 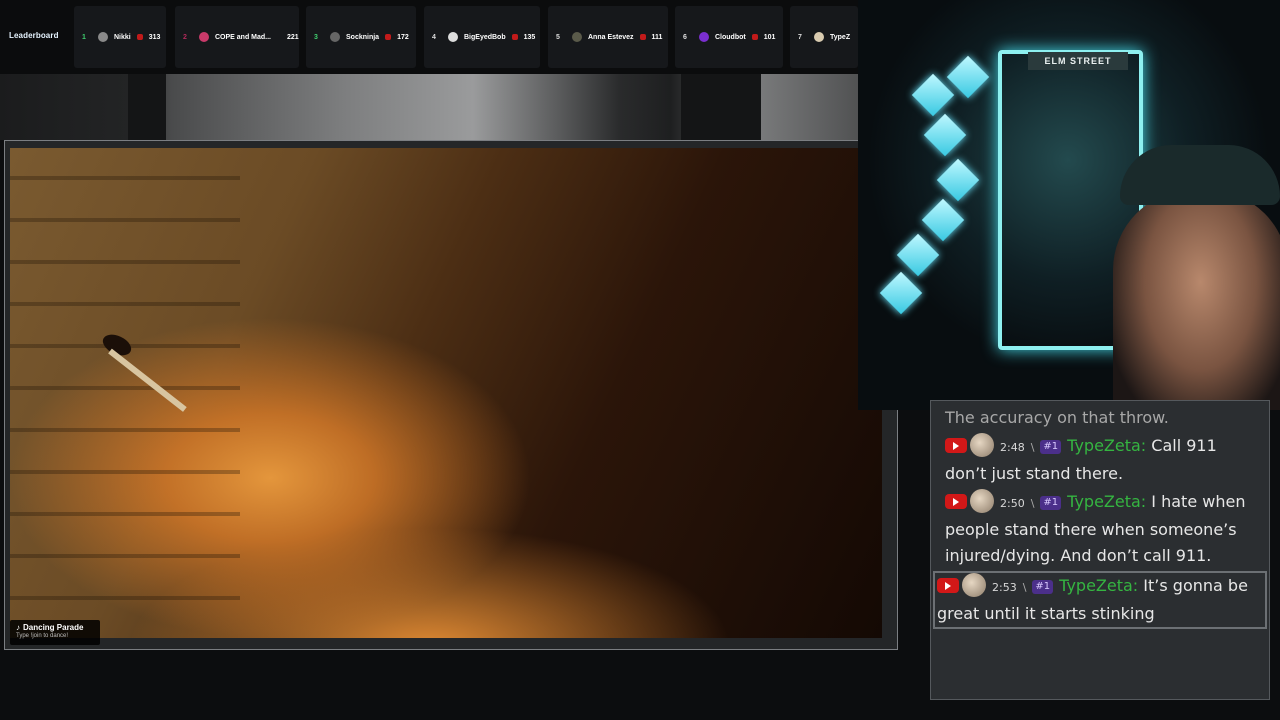 I want to click on leaderboard-score: 313, so click(x=154, y=37).